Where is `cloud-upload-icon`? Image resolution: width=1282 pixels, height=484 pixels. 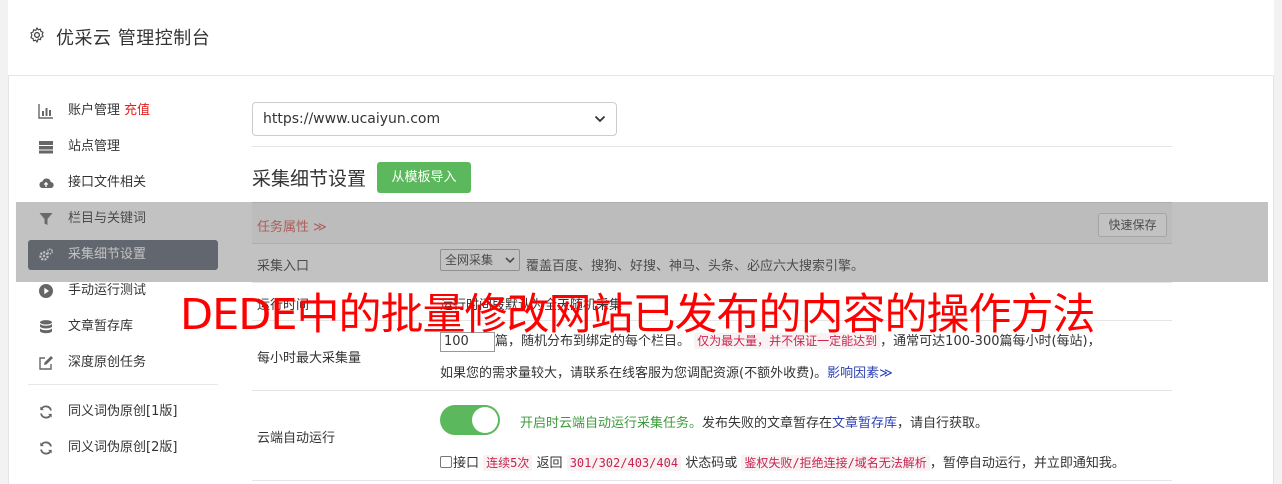
cloud-upload-icon is located at coordinates (46, 183).